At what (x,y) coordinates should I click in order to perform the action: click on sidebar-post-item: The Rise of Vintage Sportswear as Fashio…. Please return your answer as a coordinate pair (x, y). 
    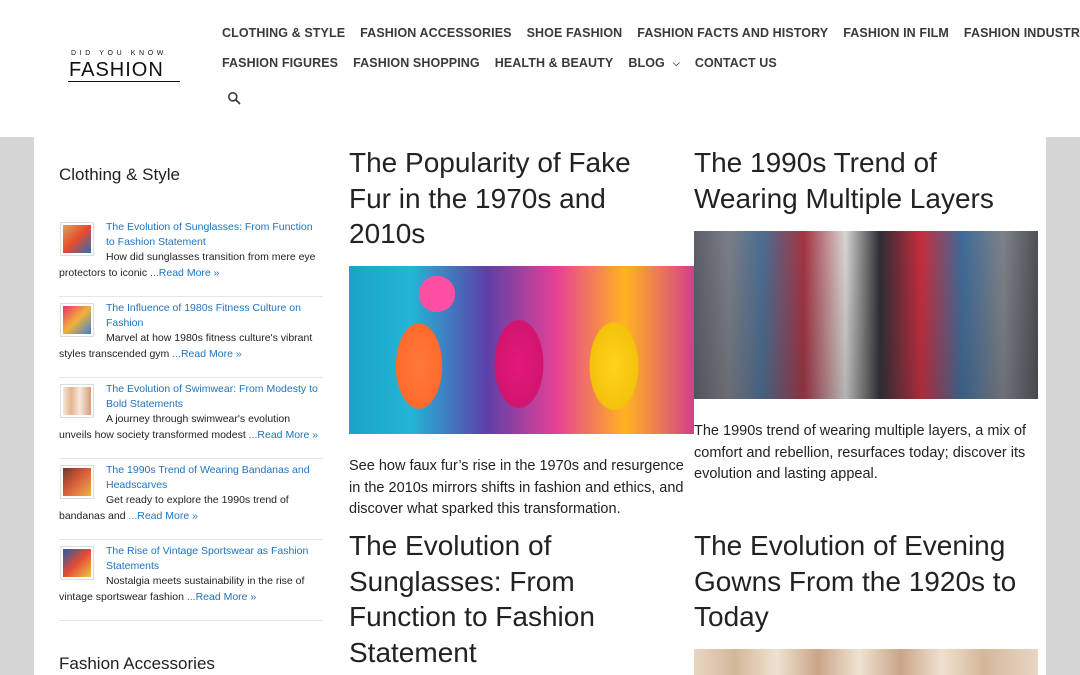
    Looking at the image, I should click on (191, 580).